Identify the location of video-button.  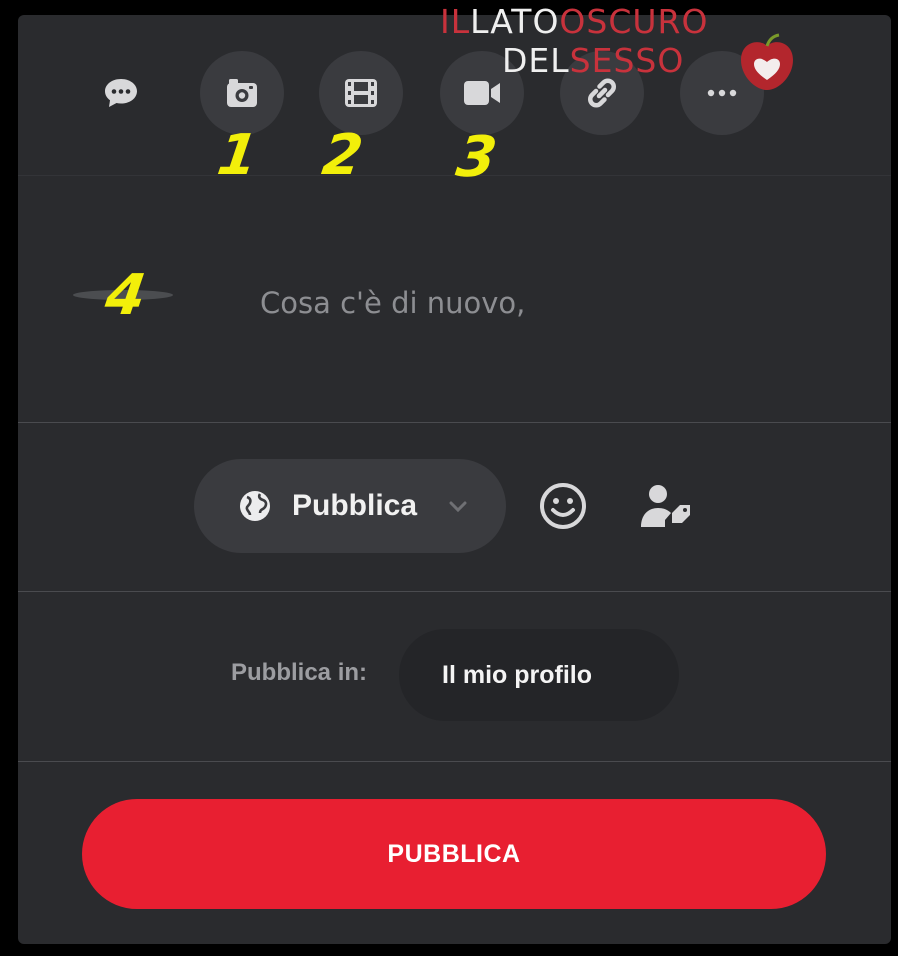
(482, 93).